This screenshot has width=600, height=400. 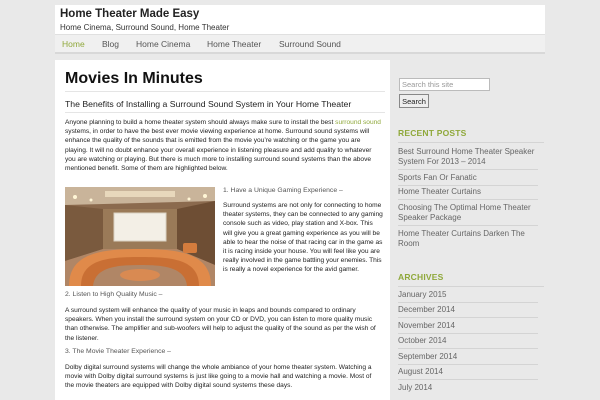 I want to click on recent-post-link: Home Theater Curtains Darken The Room, so click(x=468, y=239).